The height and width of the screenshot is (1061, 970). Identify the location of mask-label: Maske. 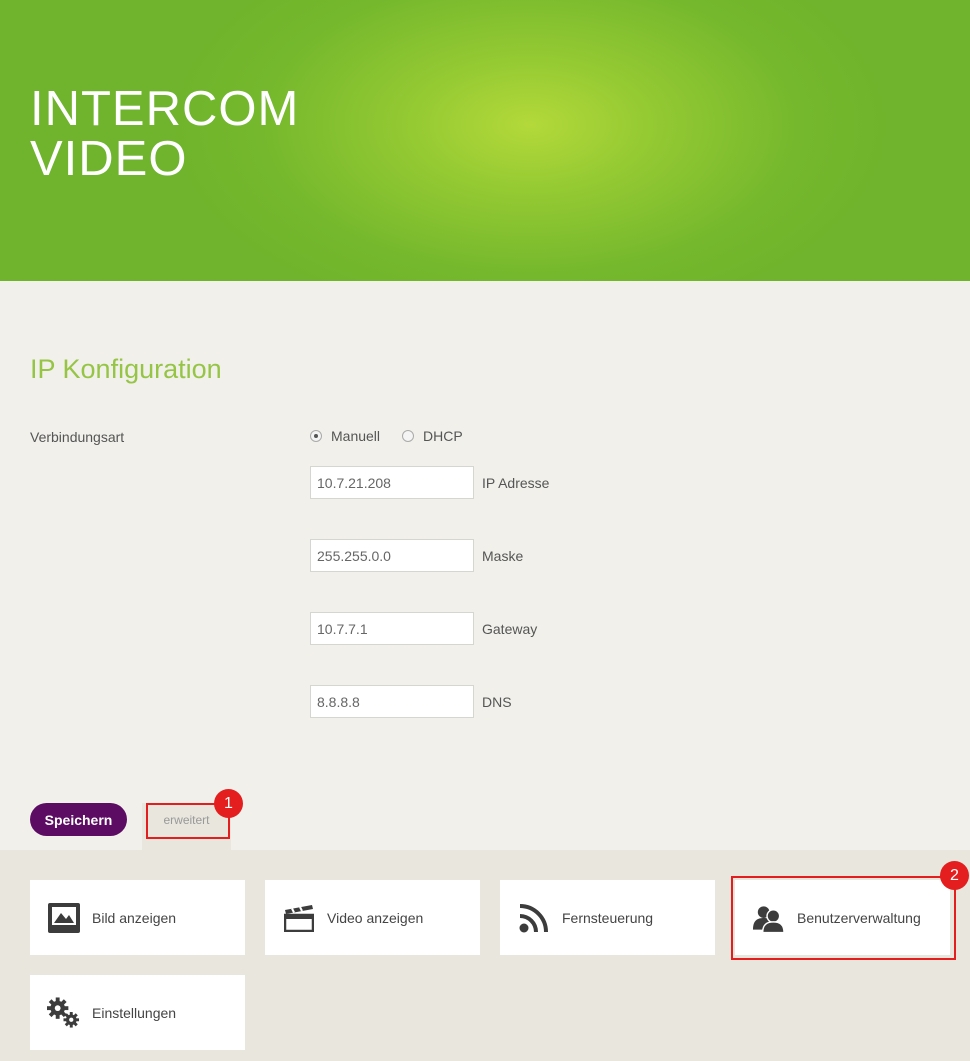
(503, 555).